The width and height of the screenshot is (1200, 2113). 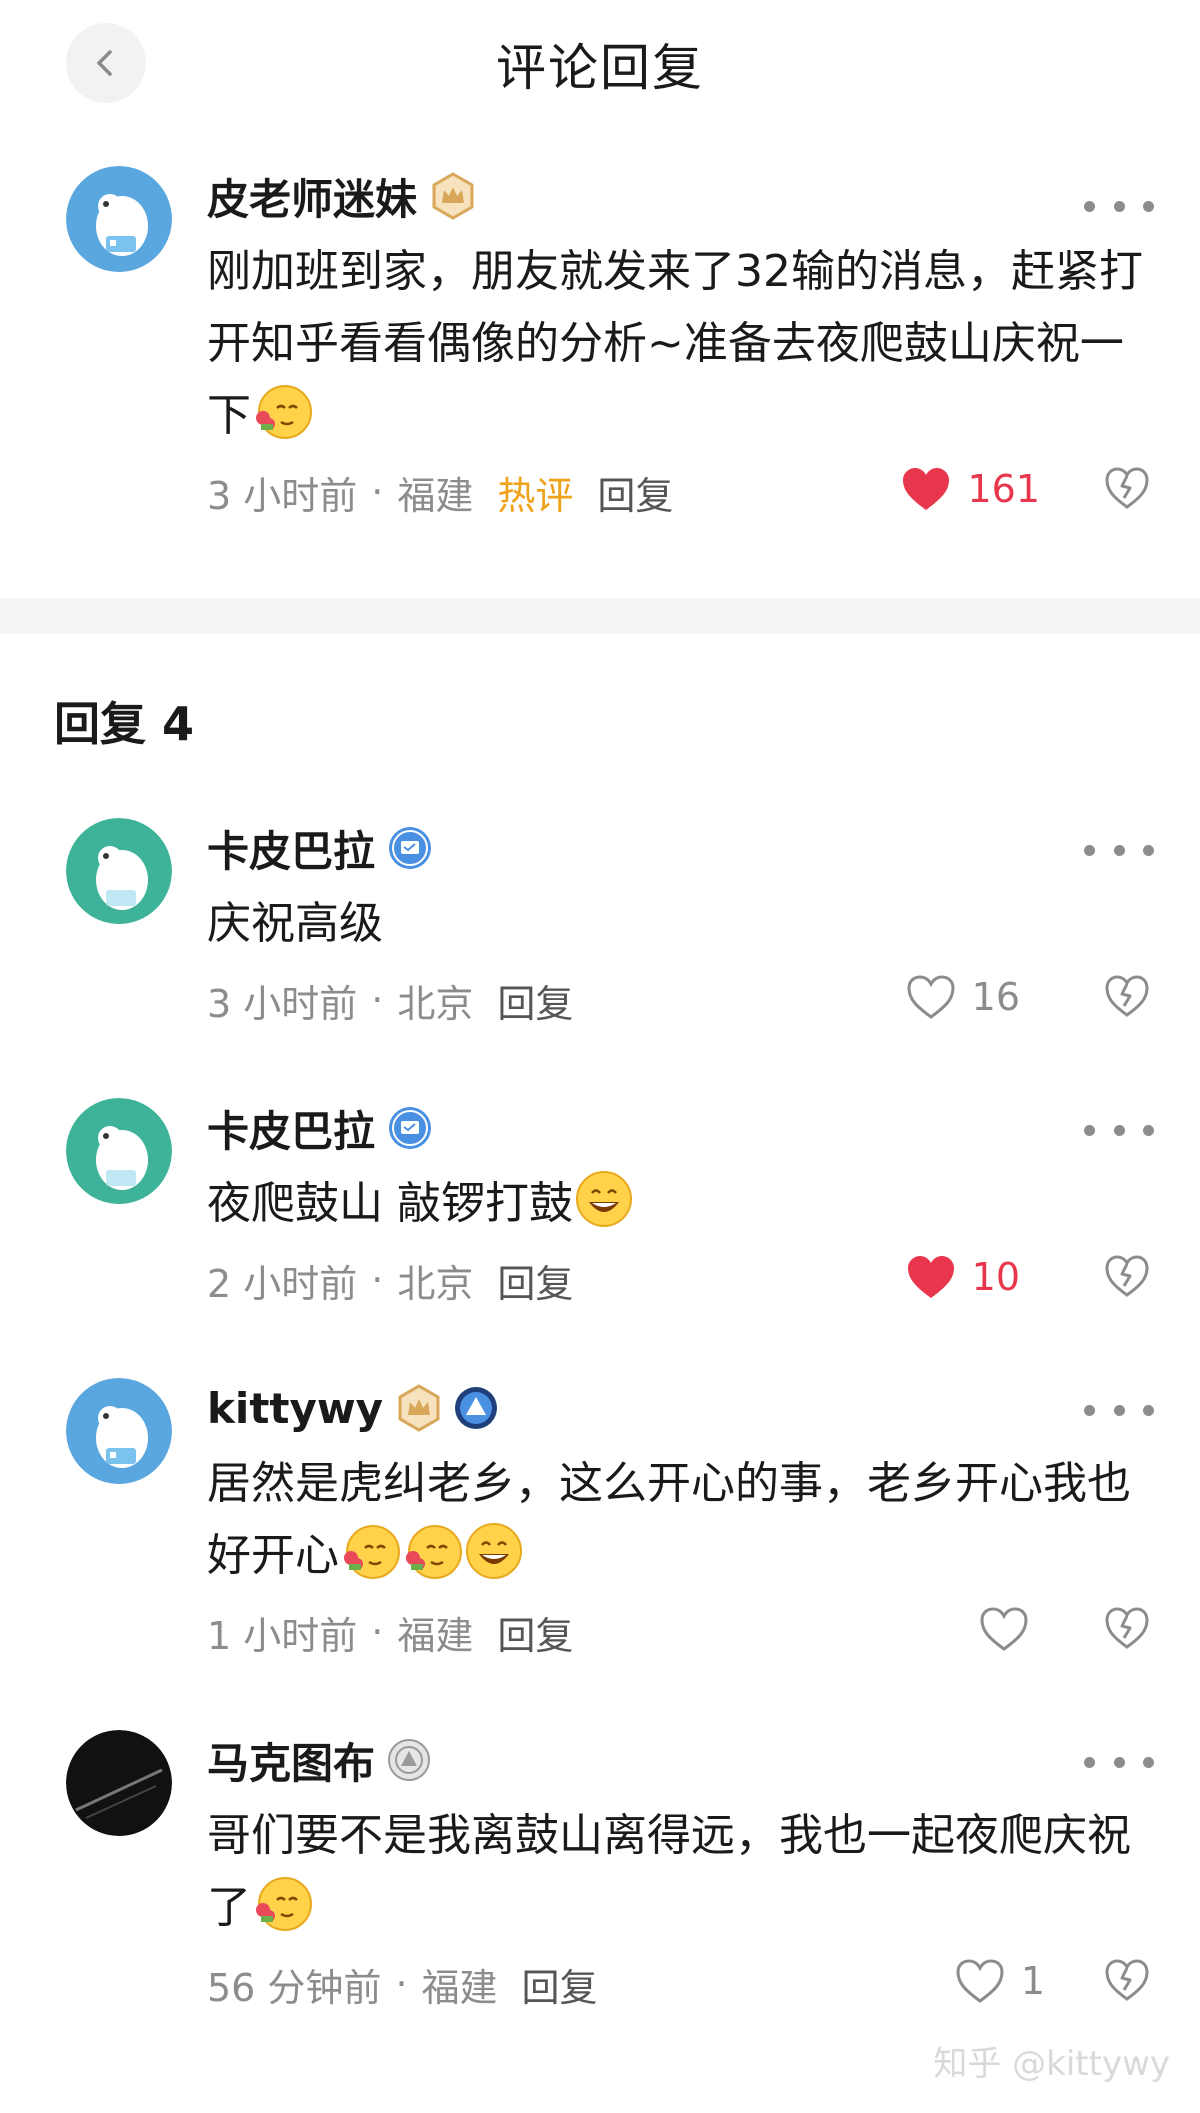 What do you see at coordinates (409, 1760) in the screenshot?
I see `grey-seal-badge-icon` at bounding box center [409, 1760].